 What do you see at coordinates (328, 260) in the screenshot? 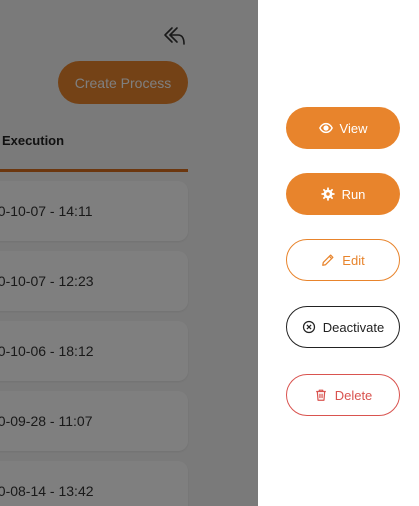
I see `pencil-icon` at bounding box center [328, 260].